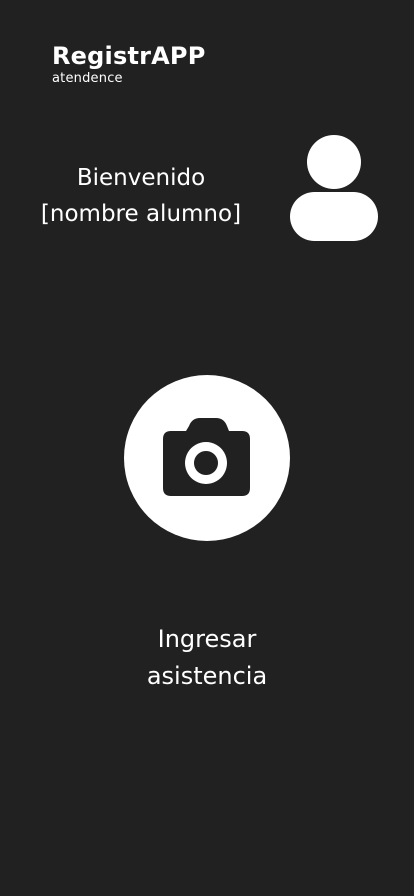  What do you see at coordinates (207, 658) in the screenshot?
I see `check-in-label: Ingresar asistencia` at bounding box center [207, 658].